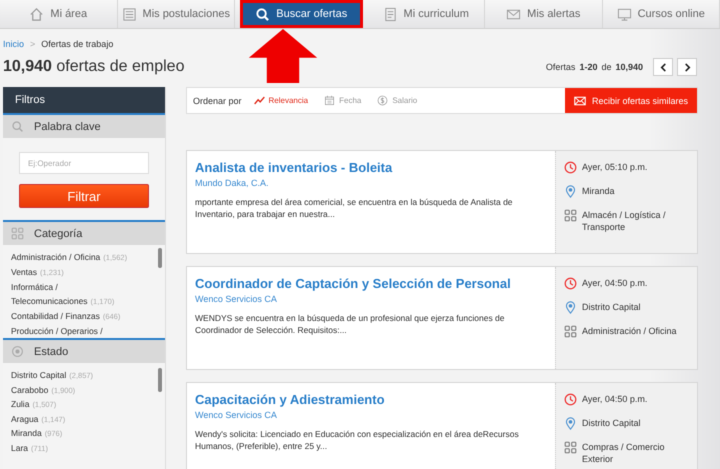 This screenshot has height=469, width=720. Describe the element at coordinates (624, 221) in the screenshot. I see `job-category: Almacén / Logística / Transporte` at that location.